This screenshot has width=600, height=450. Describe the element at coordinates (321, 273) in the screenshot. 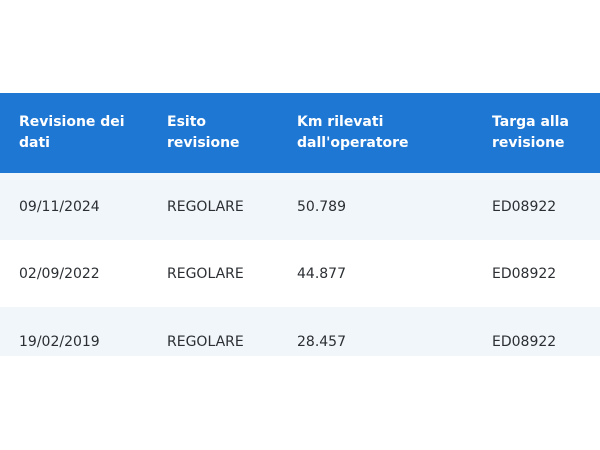

I see `cell-km: 44.877` at that location.